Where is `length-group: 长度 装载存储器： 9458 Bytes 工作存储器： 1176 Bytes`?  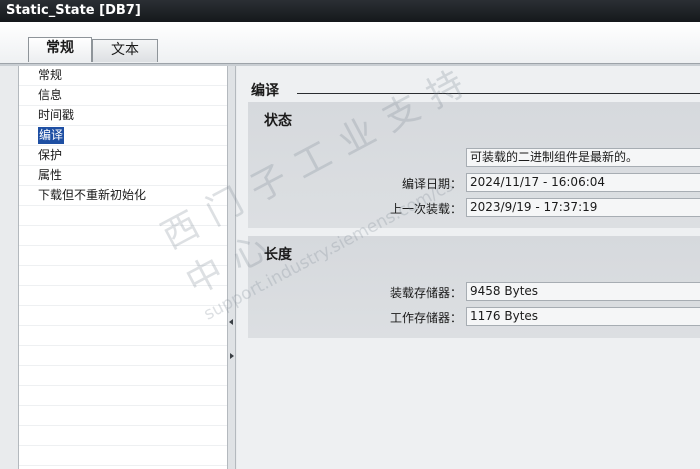 length-group: 长度 装载存储器： 9458 Bytes 工作存储器： 1176 Bytes is located at coordinates (474, 287).